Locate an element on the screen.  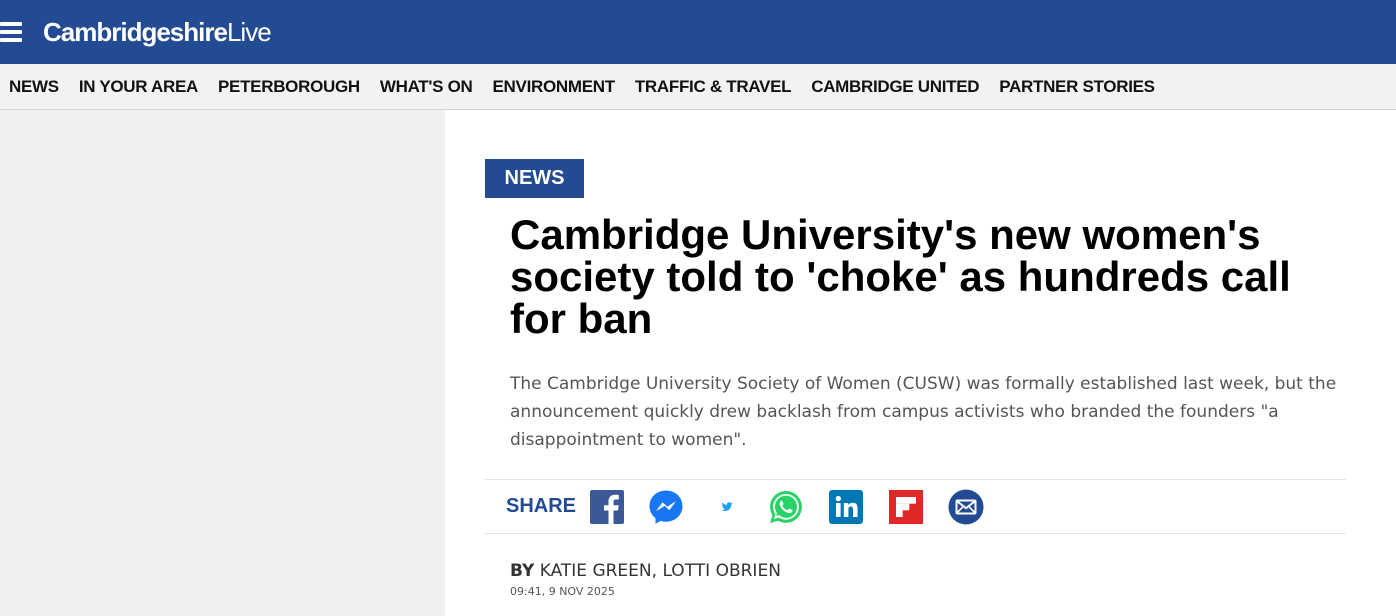
linkedin-icon is located at coordinates (846, 507).